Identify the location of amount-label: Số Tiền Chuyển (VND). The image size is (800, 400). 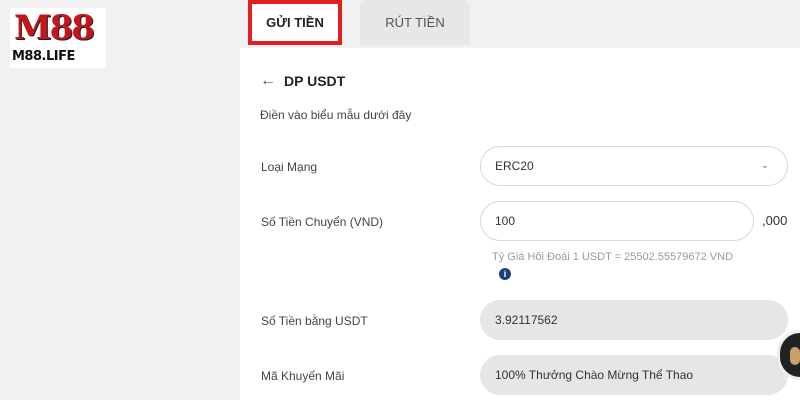
(322, 222).